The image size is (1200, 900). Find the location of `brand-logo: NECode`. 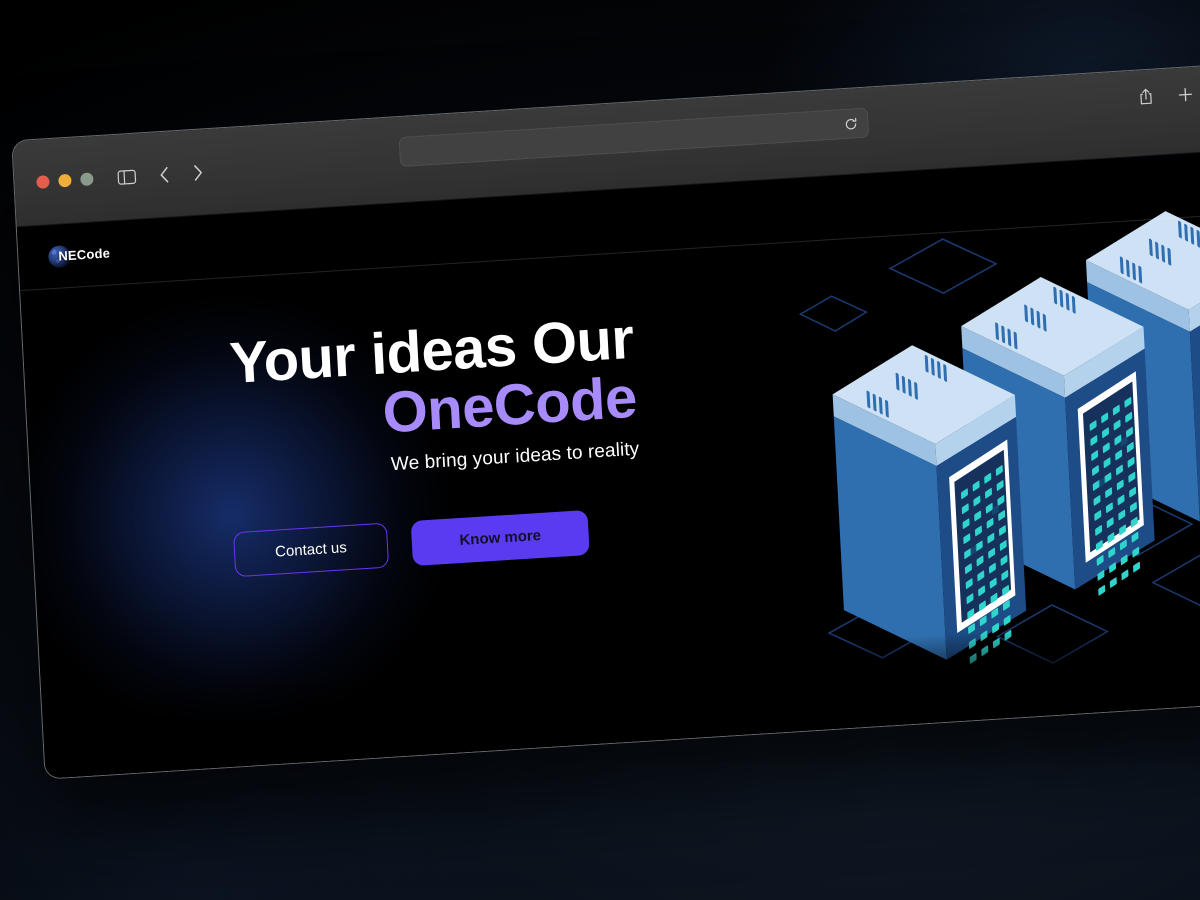

brand-logo: NECode is located at coordinates (79, 255).